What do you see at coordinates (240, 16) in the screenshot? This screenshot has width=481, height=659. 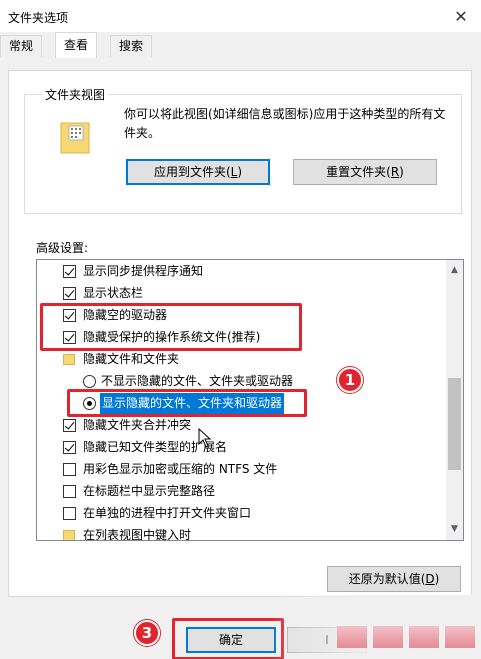 I see `title-bar: 文件夹选项 ✕` at bounding box center [240, 16].